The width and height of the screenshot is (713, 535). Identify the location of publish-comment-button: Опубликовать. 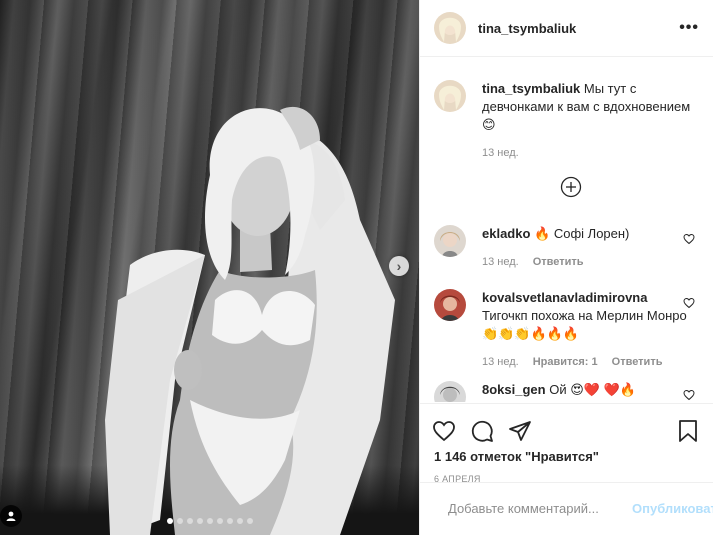
(672, 508).